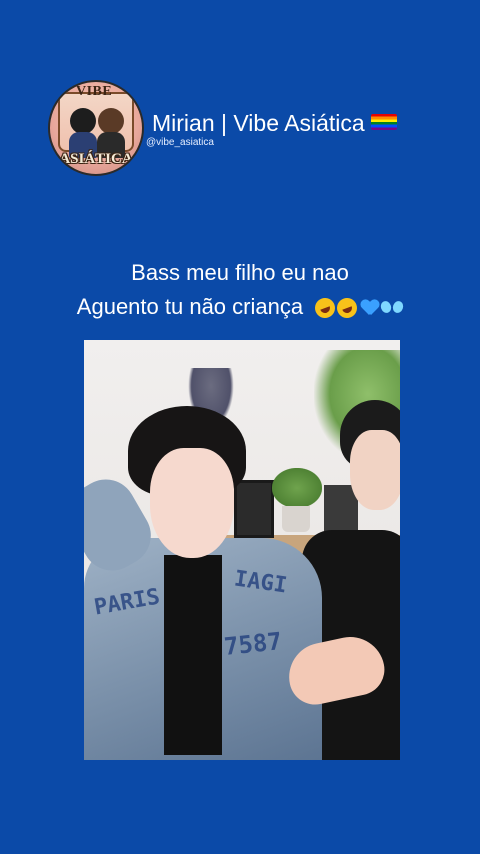 Image resolution: width=480 pixels, height=854 pixels. I want to click on avatar-figure-1-head, so click(83, 121).